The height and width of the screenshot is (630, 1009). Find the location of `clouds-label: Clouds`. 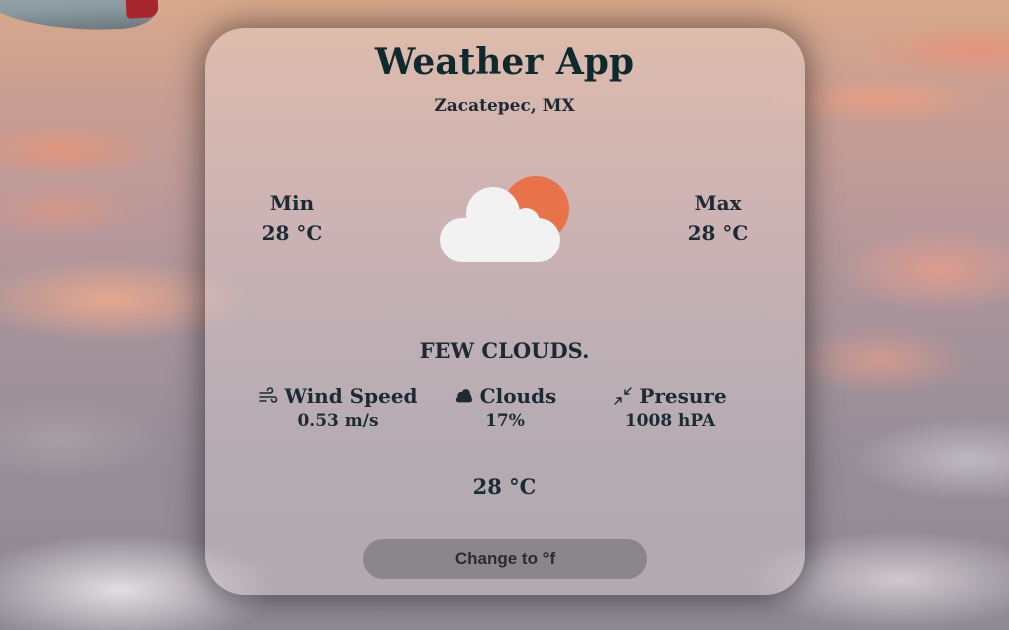

clouds-label: Clouds is located at coordinates (518, 396).